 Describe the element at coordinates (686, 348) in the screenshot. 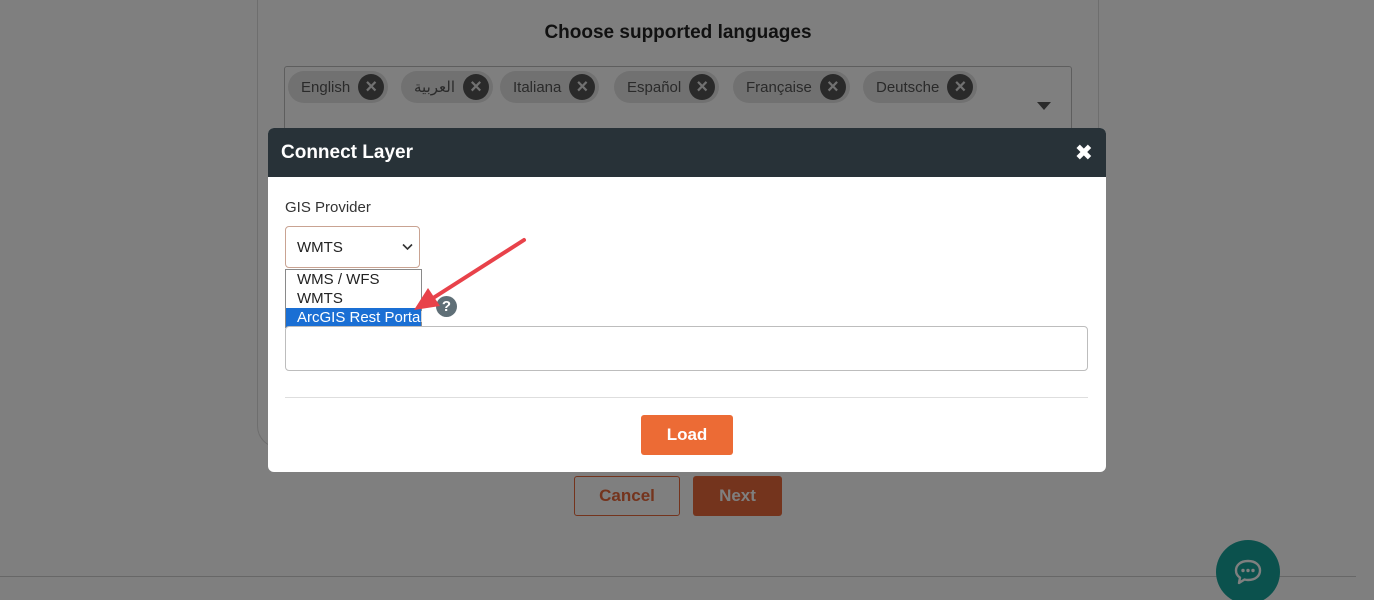

I see `url-input` at that location.